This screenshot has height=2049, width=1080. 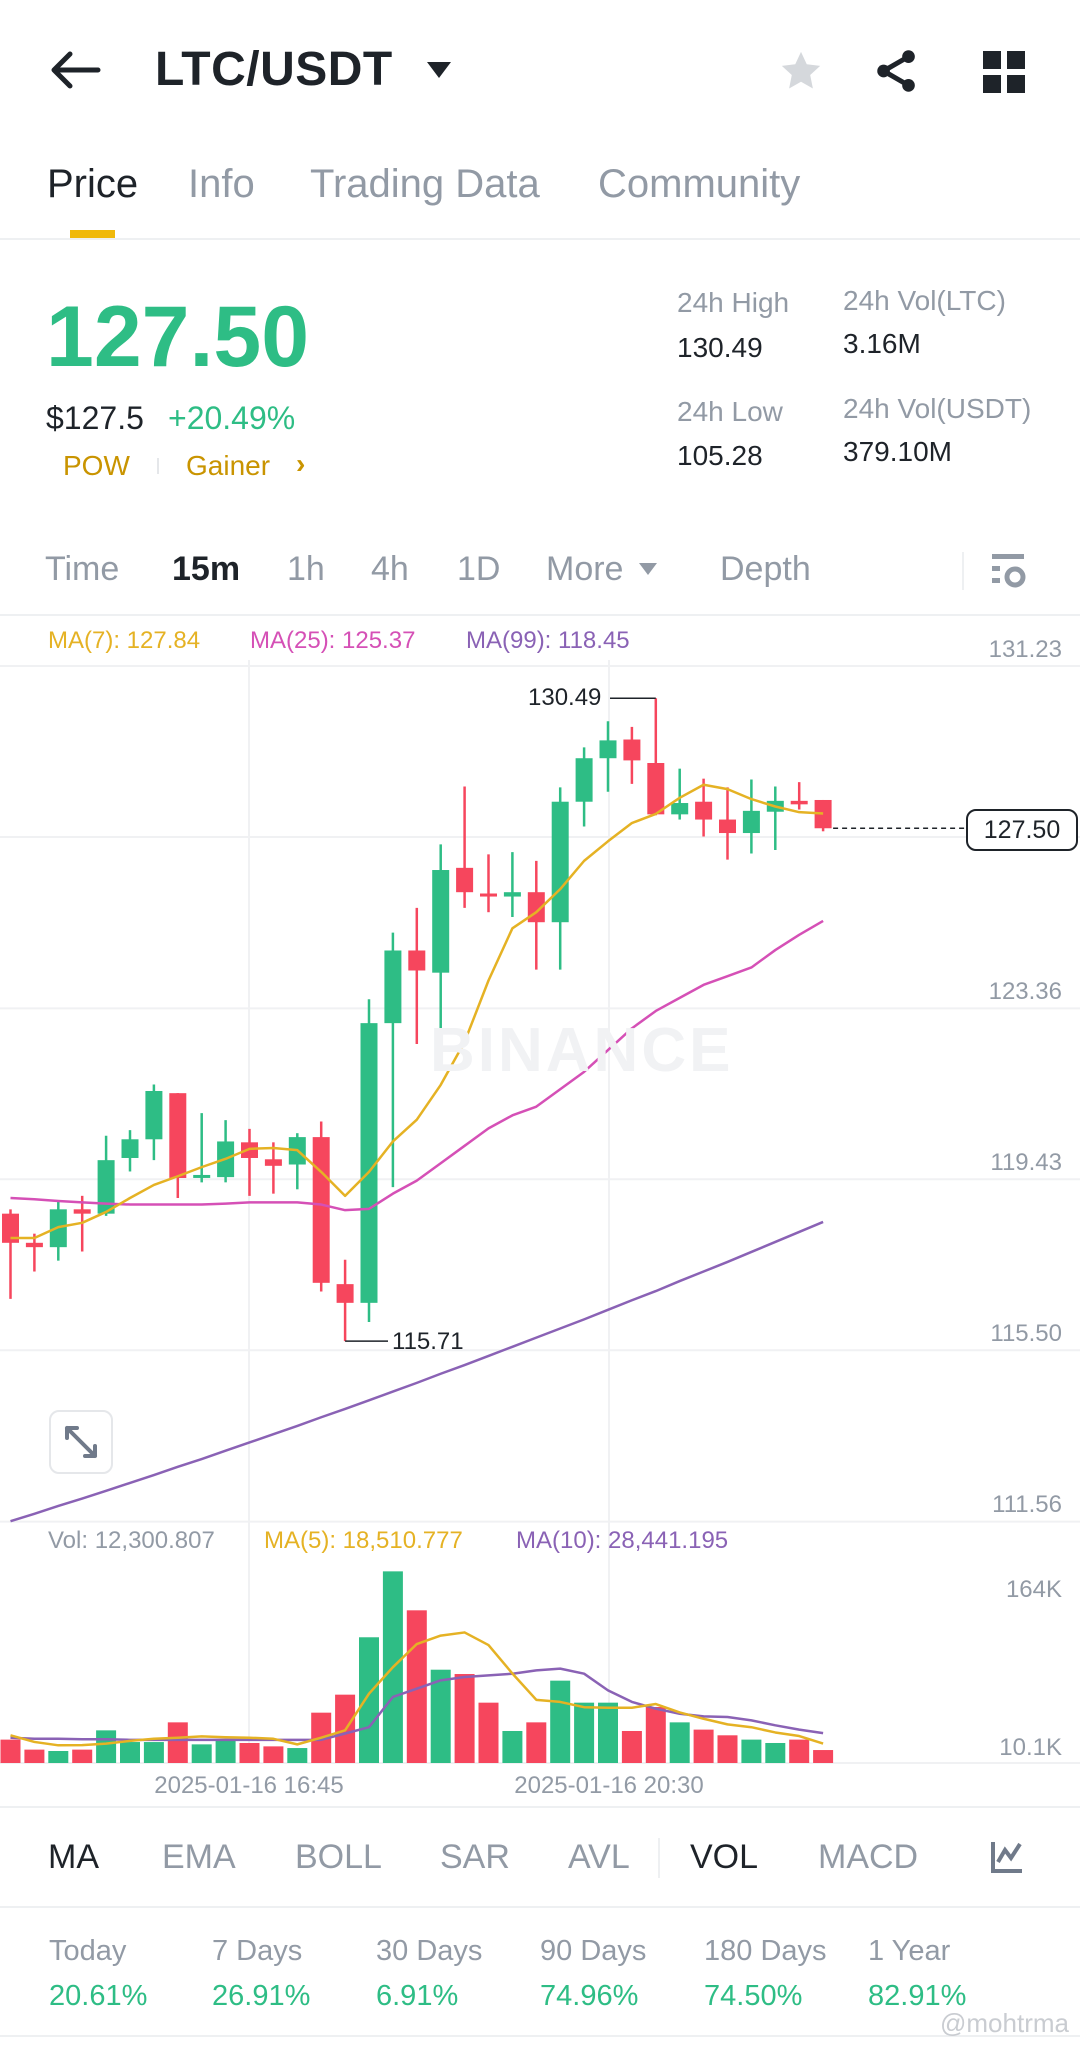 What do you see at coordinates (257, 1951) in the screenshot?
I see `period-label: 7 Days` at bounding box center [257, 1951].